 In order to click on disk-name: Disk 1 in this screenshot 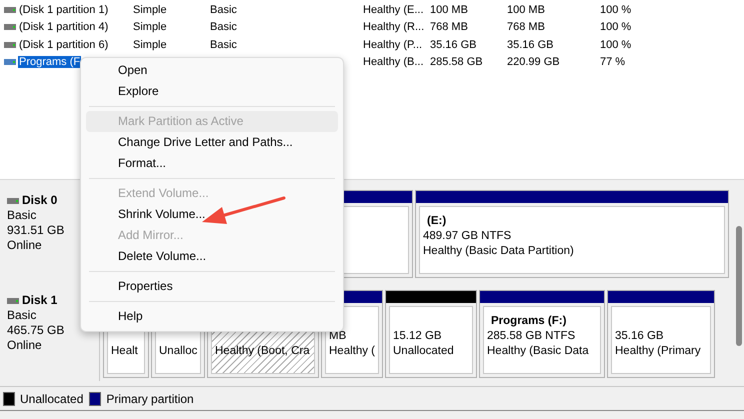, I will do `click(40, 300)`.